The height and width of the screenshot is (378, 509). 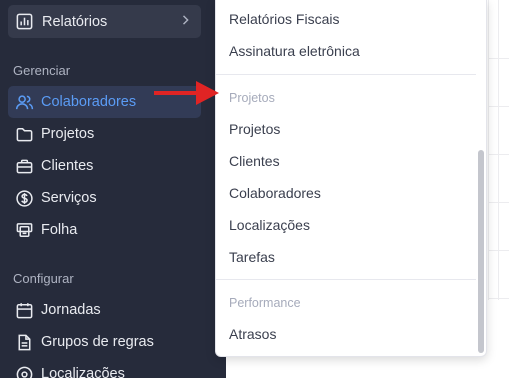 What do you see at coordinates (59, 230) in the screenshot?
I see `sidebar-item-label: Folha` at bounding box center [59, 230].